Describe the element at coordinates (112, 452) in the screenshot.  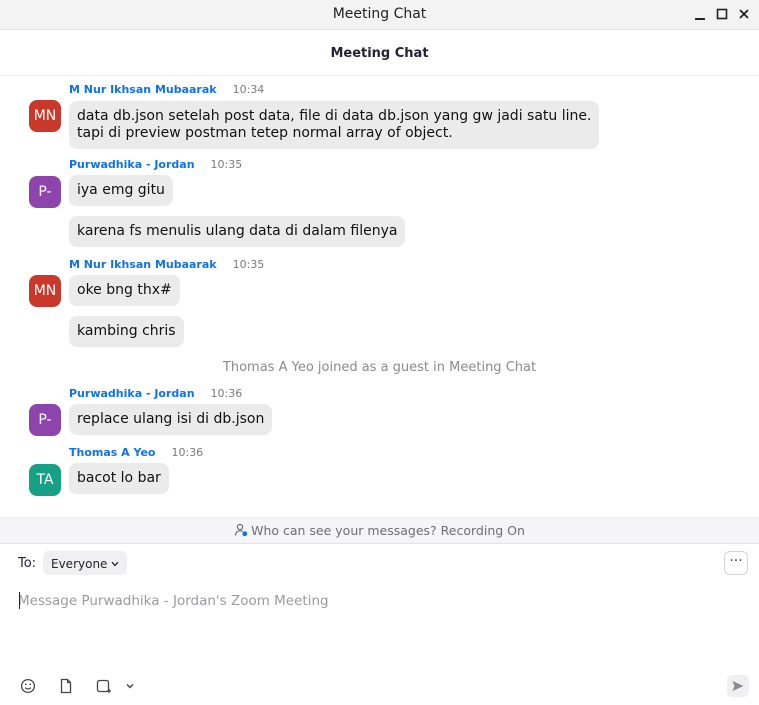
I see `sender-name: Thomas A Yeo` at that location.